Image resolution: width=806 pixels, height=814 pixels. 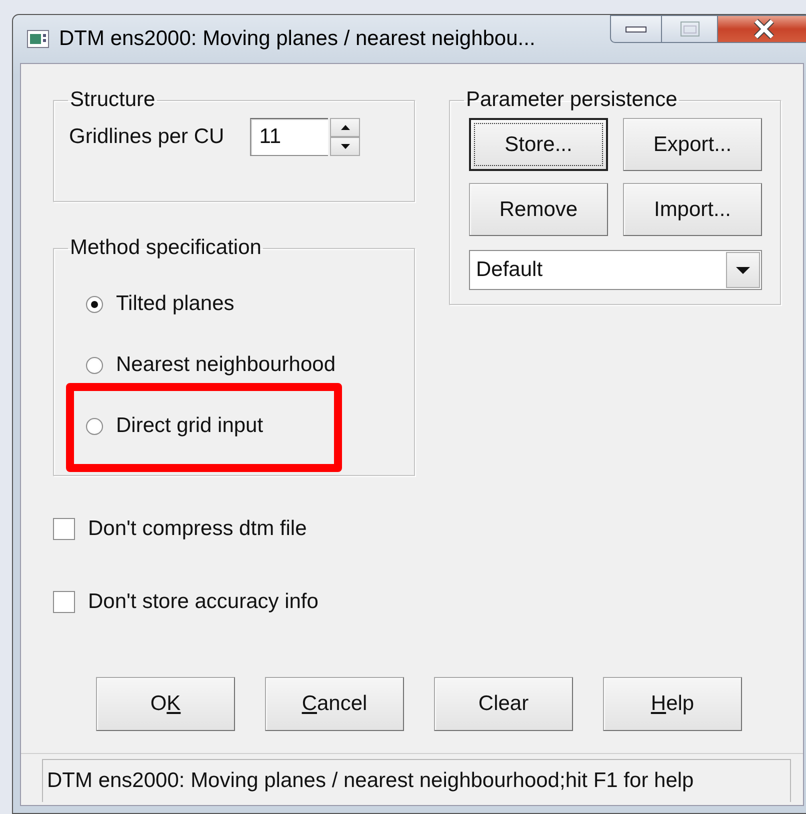 What do you see at coordinates (672, 704) in the screenshot?
I see `dialog-button: Help` at bounding box center [672, 704].